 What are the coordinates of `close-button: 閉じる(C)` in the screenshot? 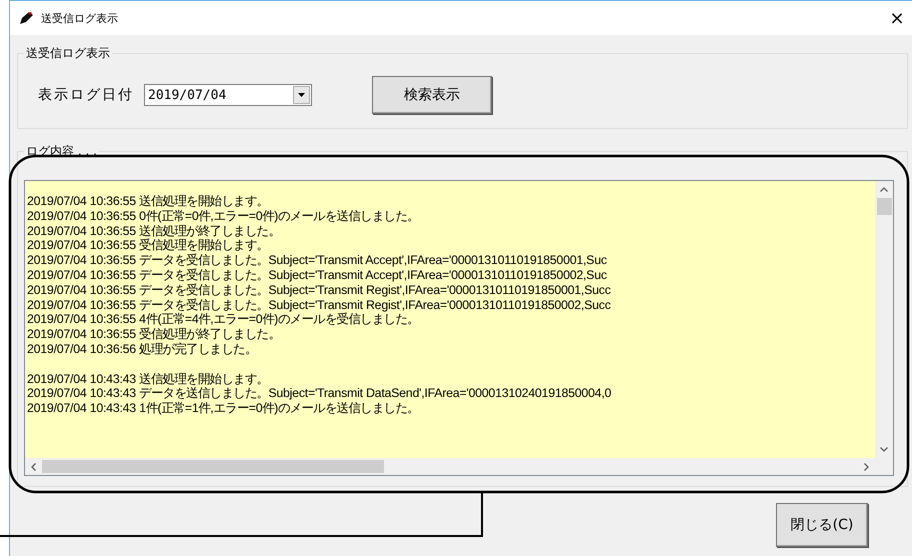 It's located at (822, 525).